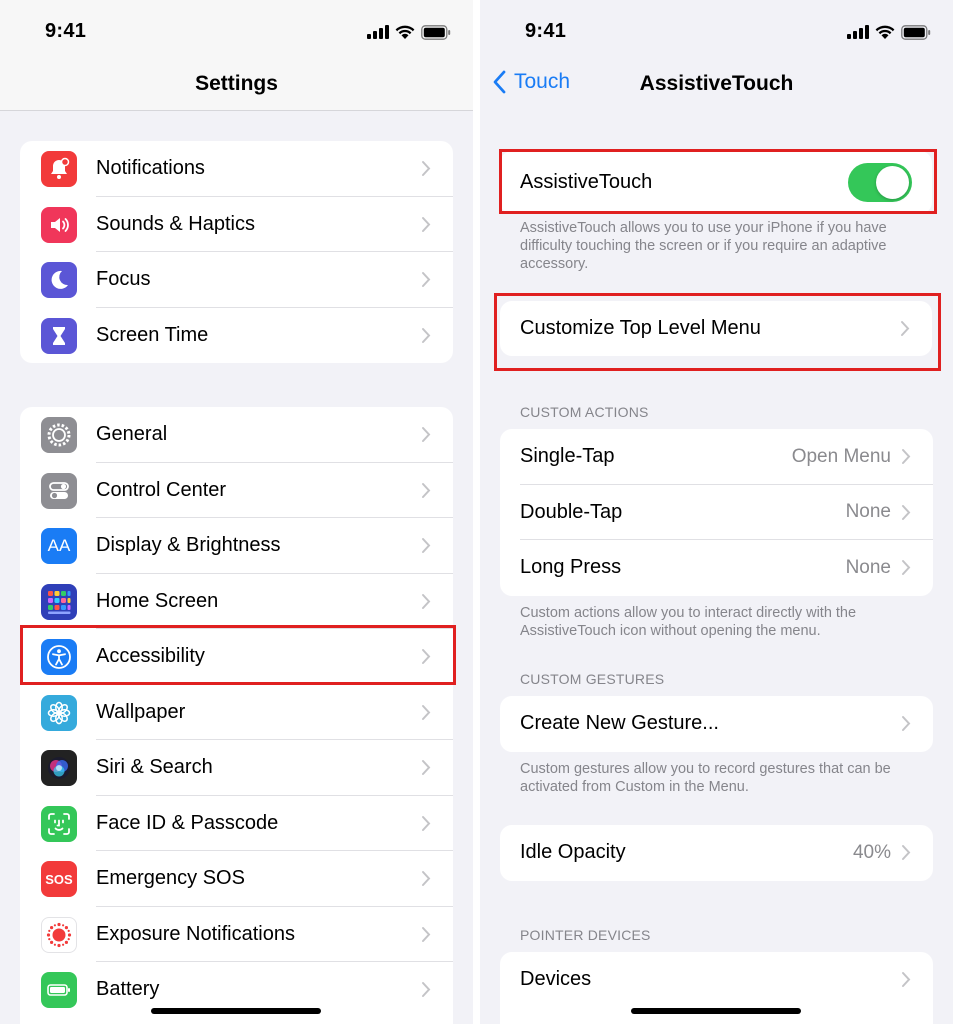 This screenshot has height=1032, width=953. I want to click on settings-item-display-brightness: AA Display & Brightness, so click(236, 546).